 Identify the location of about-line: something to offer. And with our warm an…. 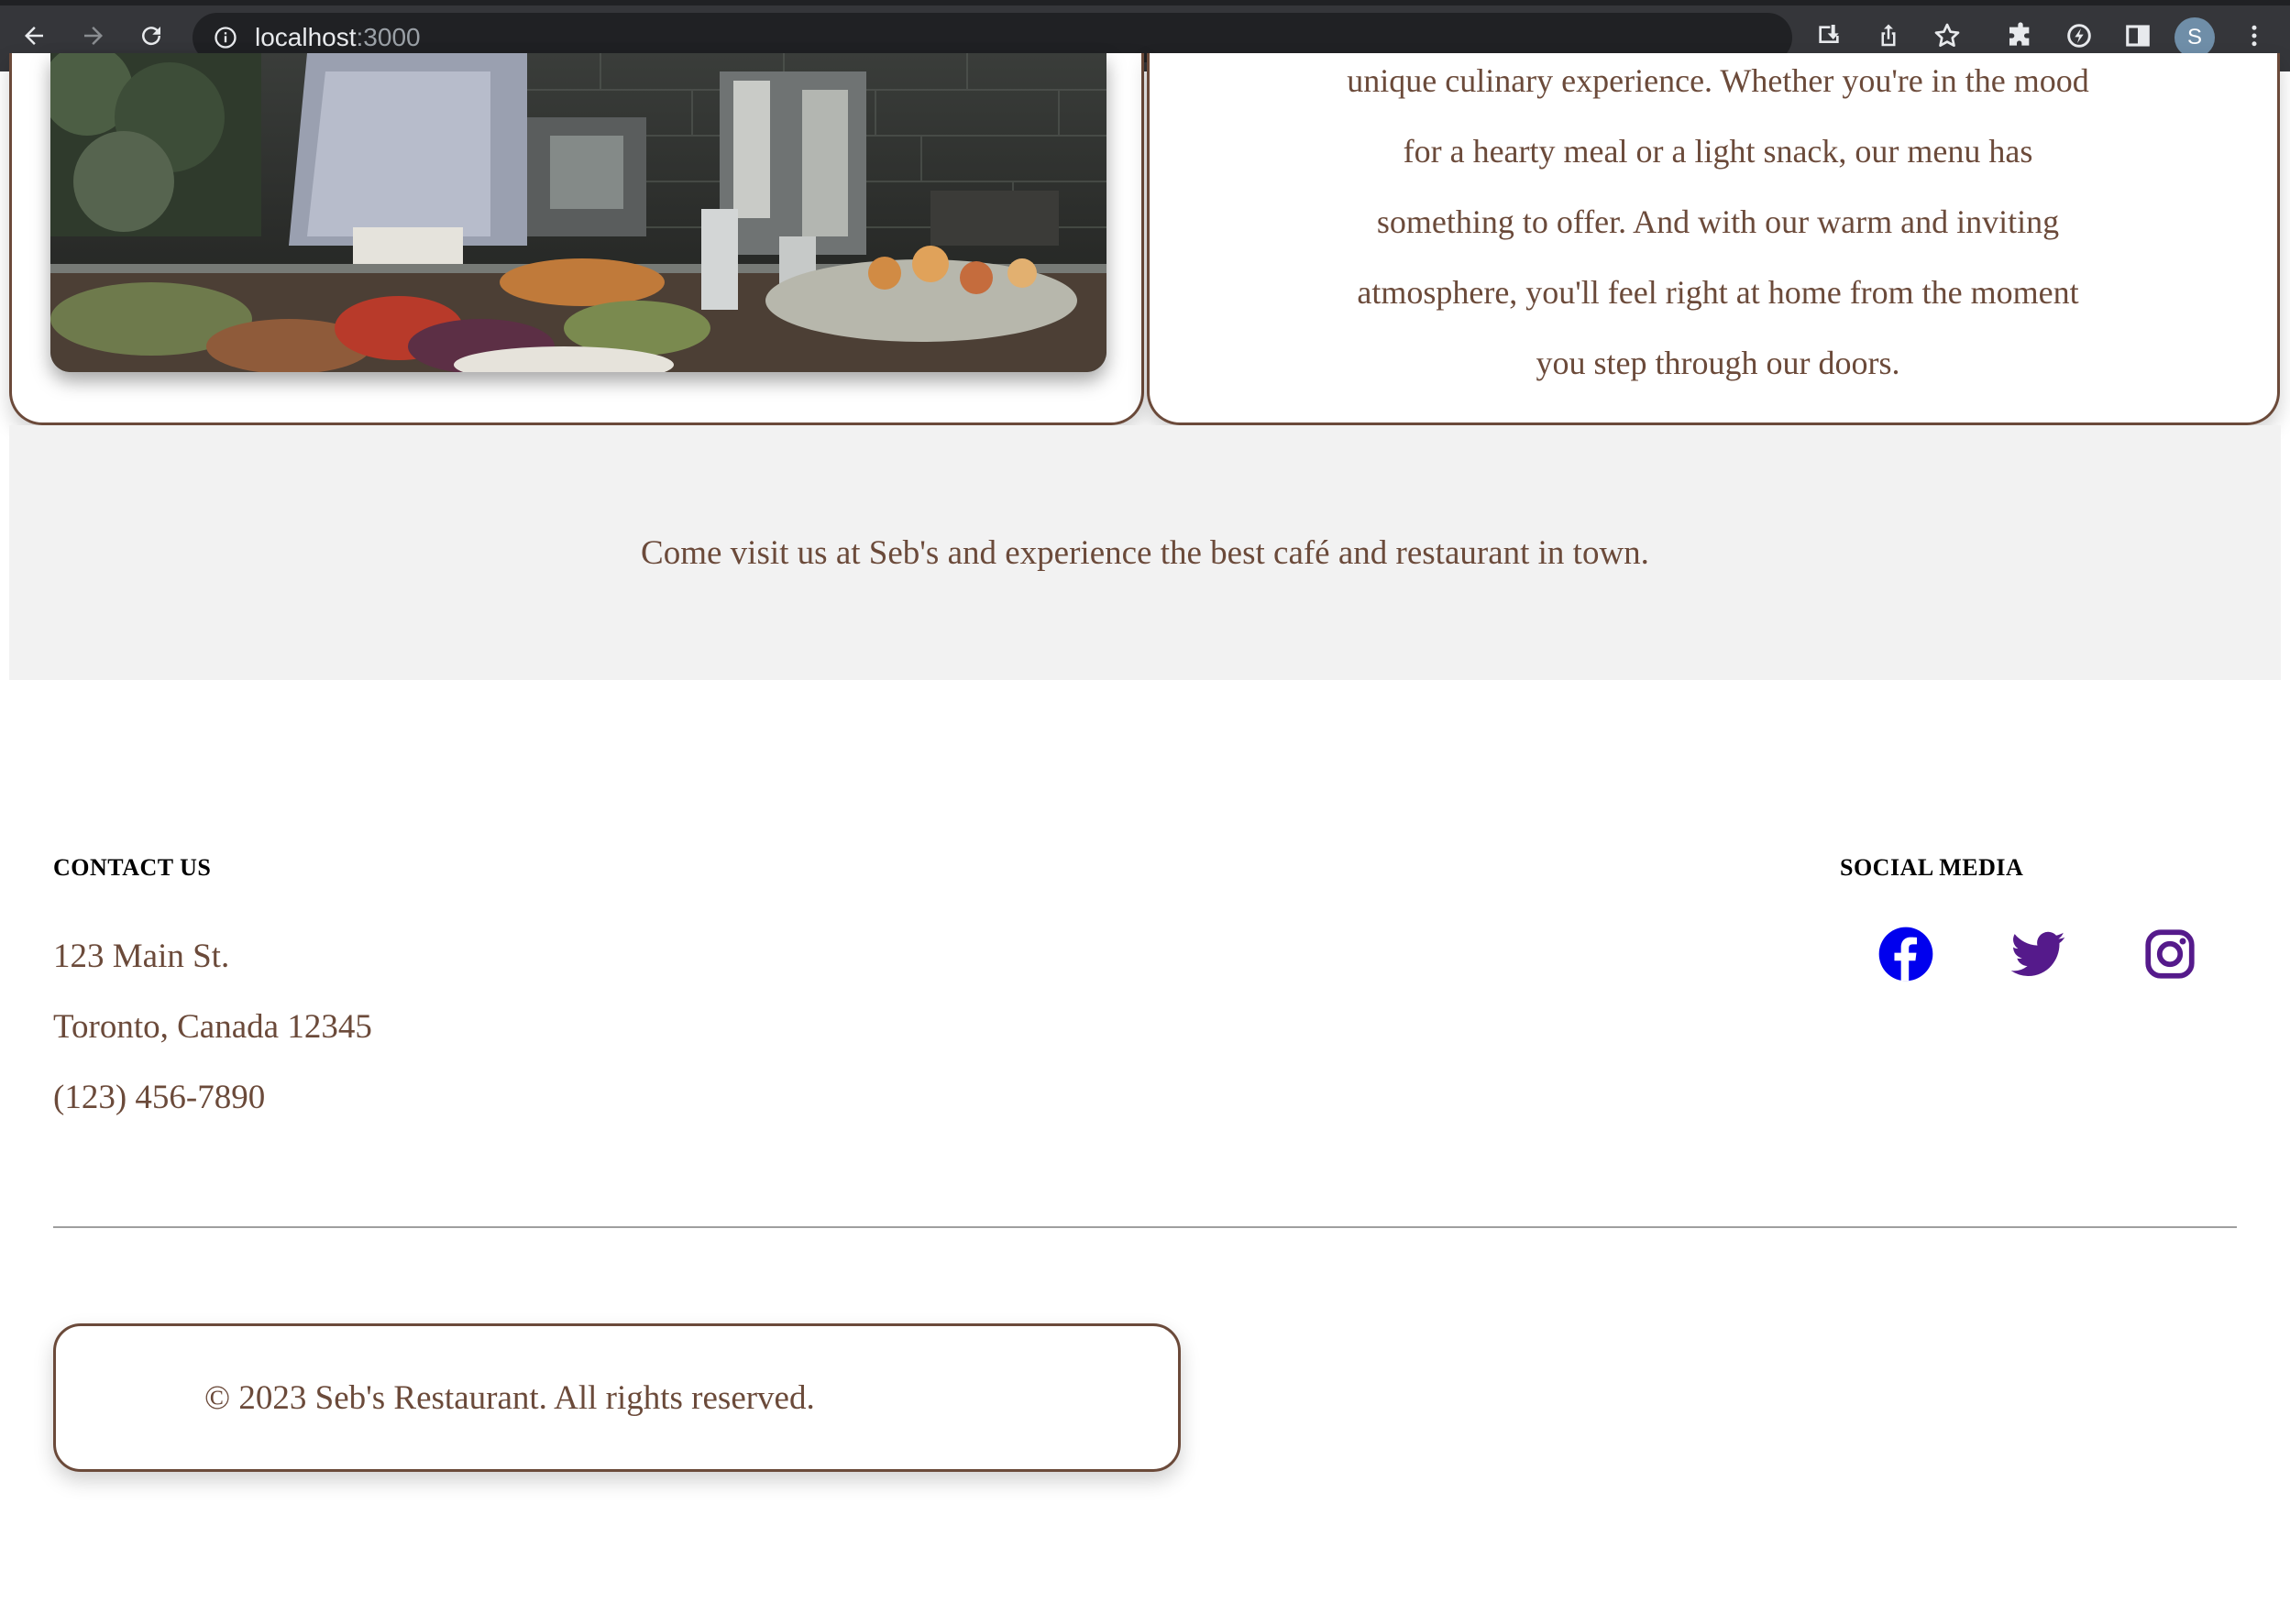
(1718, 221).